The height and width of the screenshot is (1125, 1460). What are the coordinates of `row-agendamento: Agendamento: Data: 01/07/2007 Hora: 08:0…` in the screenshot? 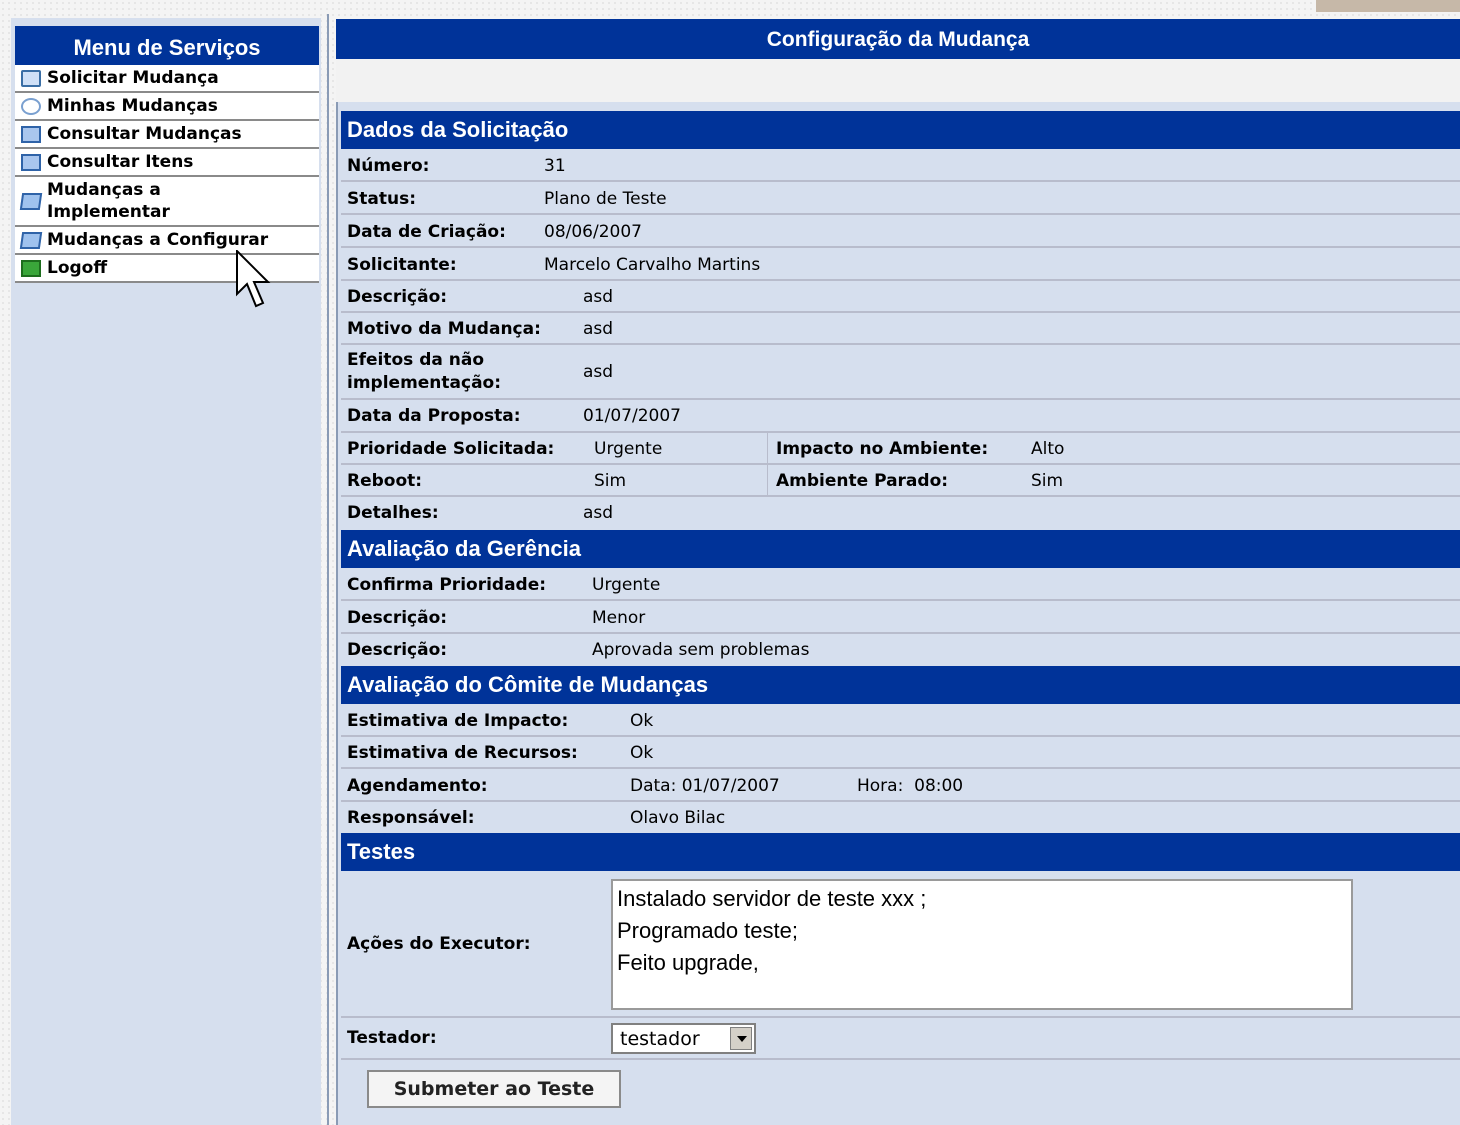 It's located at (900, 785).